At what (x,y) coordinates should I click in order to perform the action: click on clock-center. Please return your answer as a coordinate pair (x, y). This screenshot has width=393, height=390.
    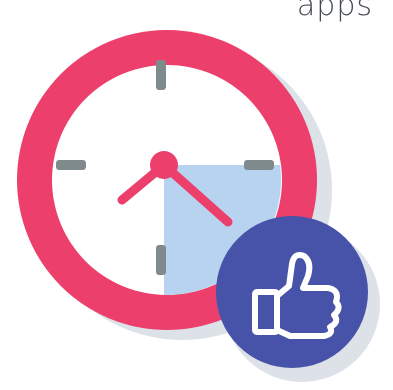
    Looking at the image, I should click on (164, 165).